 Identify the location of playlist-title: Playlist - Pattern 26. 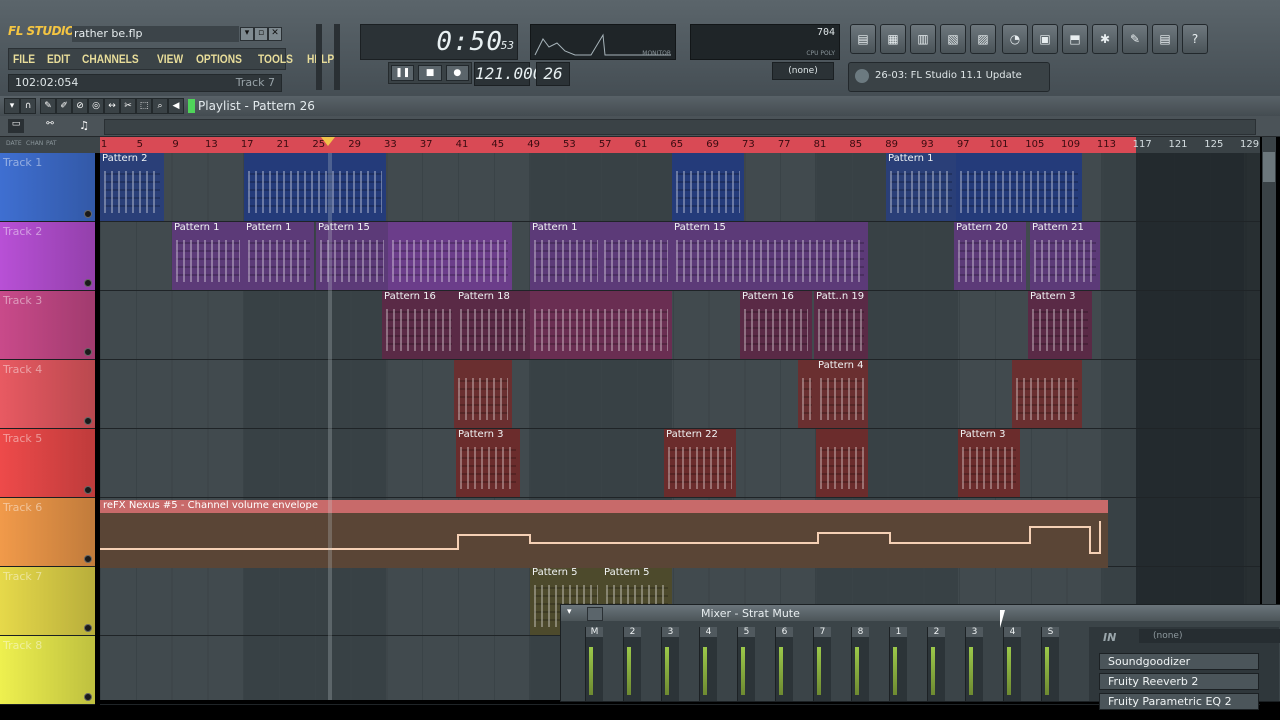
(256, 106).